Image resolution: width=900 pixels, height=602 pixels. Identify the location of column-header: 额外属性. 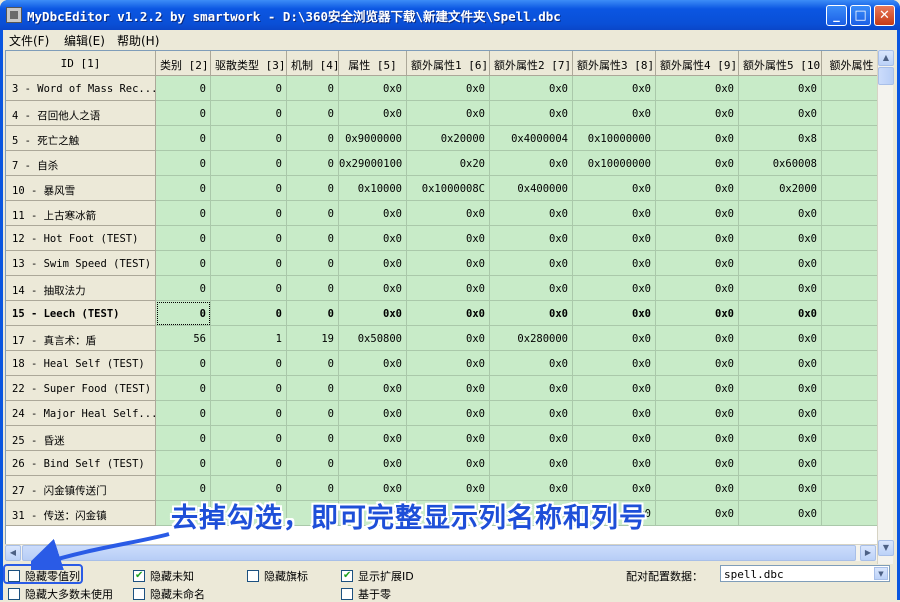
(852, 63).